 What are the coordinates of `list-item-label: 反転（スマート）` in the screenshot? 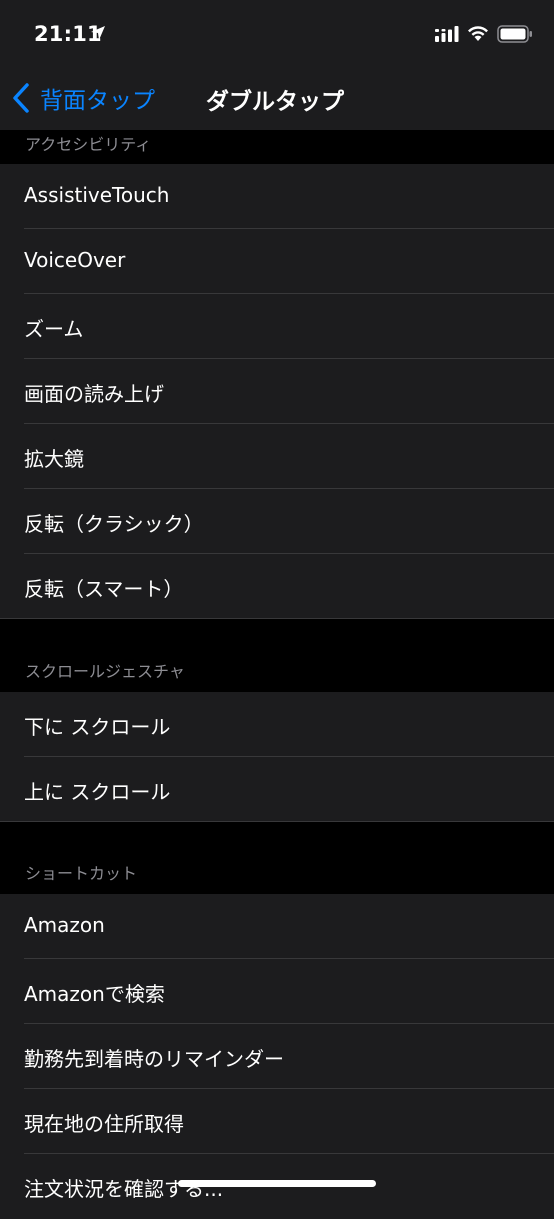 It's located at (104, 589).